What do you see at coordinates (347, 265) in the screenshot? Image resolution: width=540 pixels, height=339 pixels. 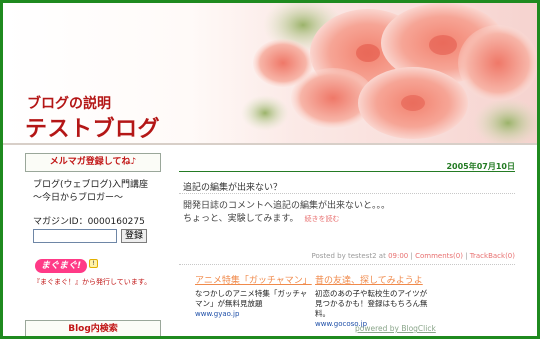 I see `footer-divider` at bounding box center [347, 265].